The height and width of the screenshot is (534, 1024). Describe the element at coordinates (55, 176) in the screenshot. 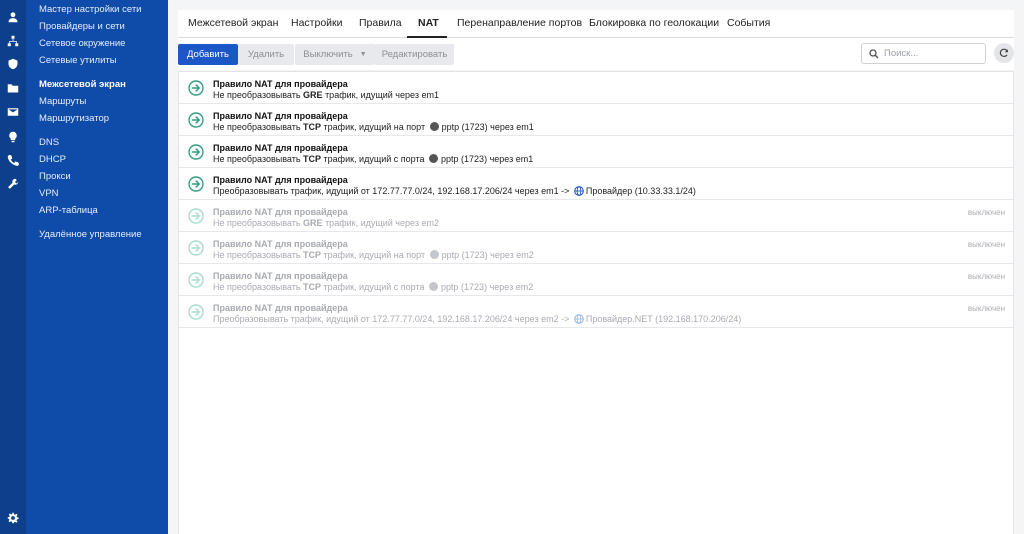

I see `sidebar-item-proxy: Прокси` at that location.